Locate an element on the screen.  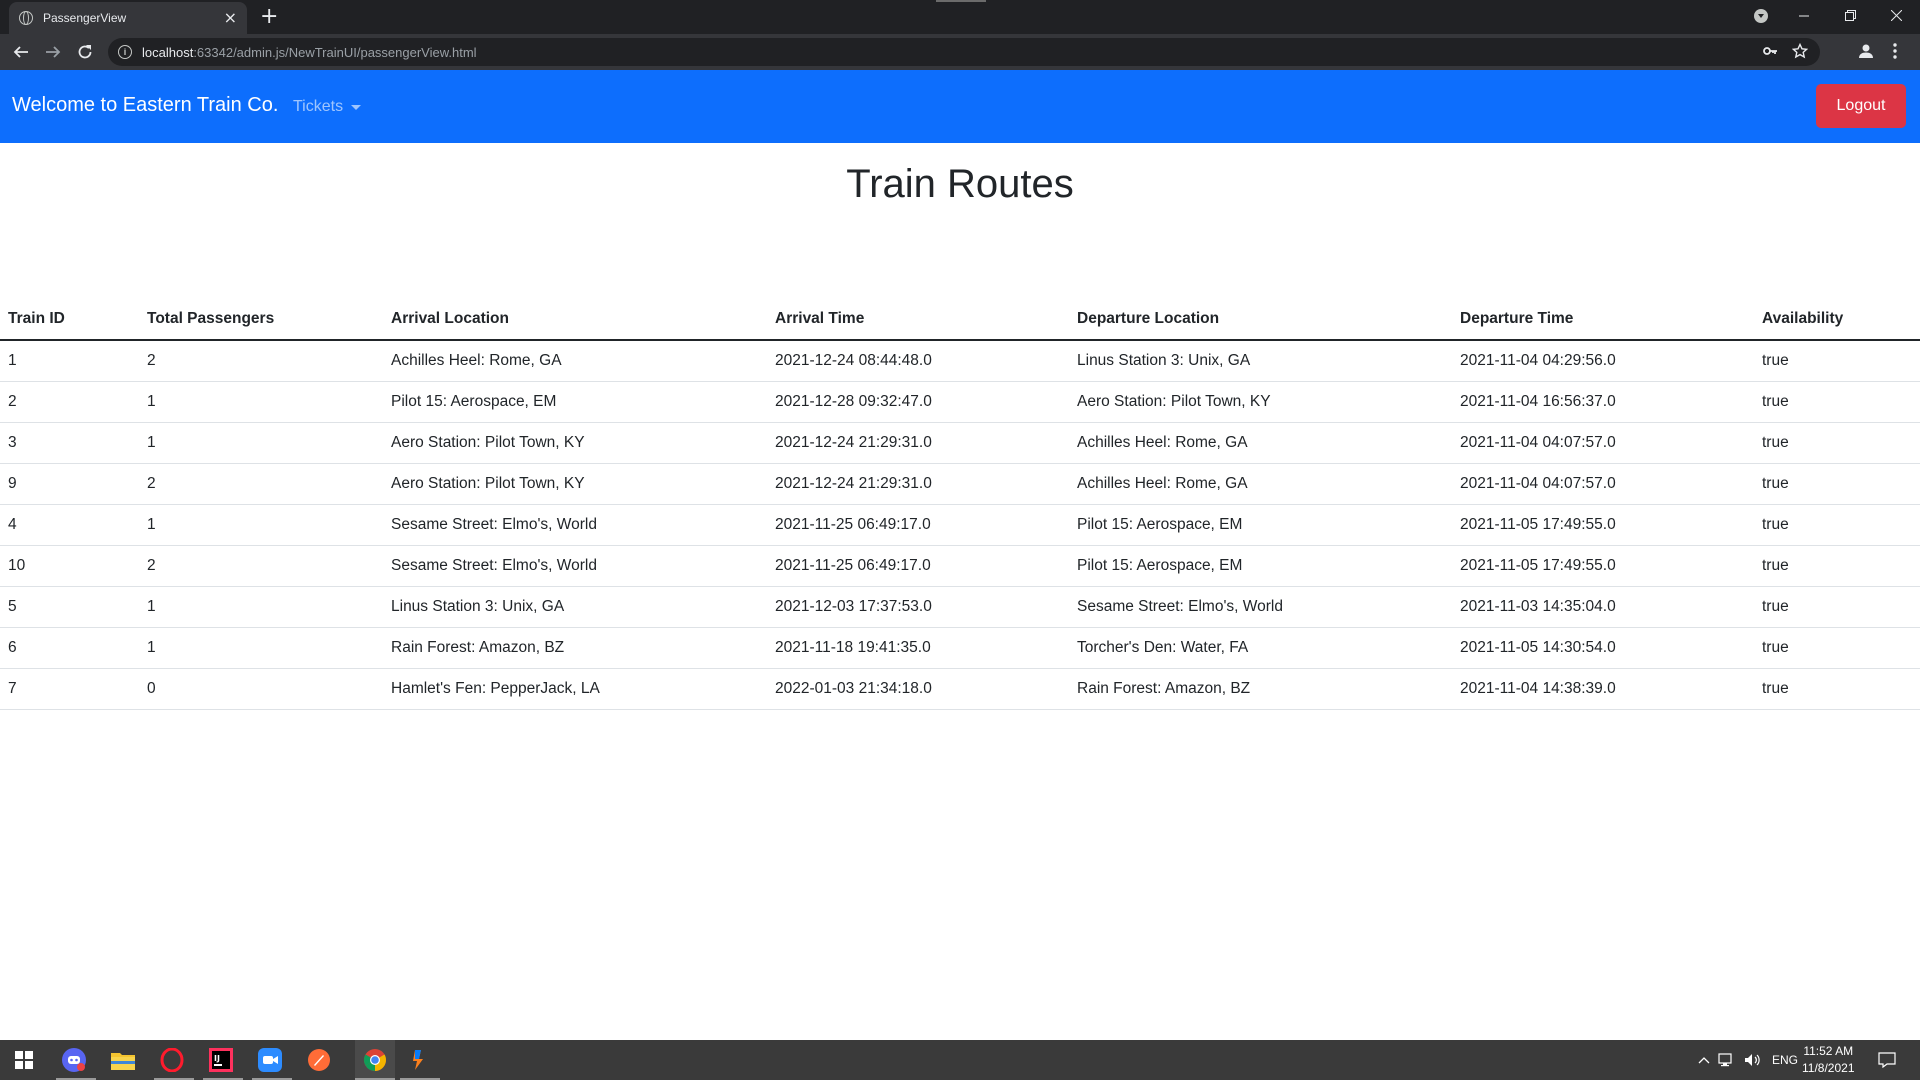
bookmark-star-icon is located at coordinates (1800, 52).